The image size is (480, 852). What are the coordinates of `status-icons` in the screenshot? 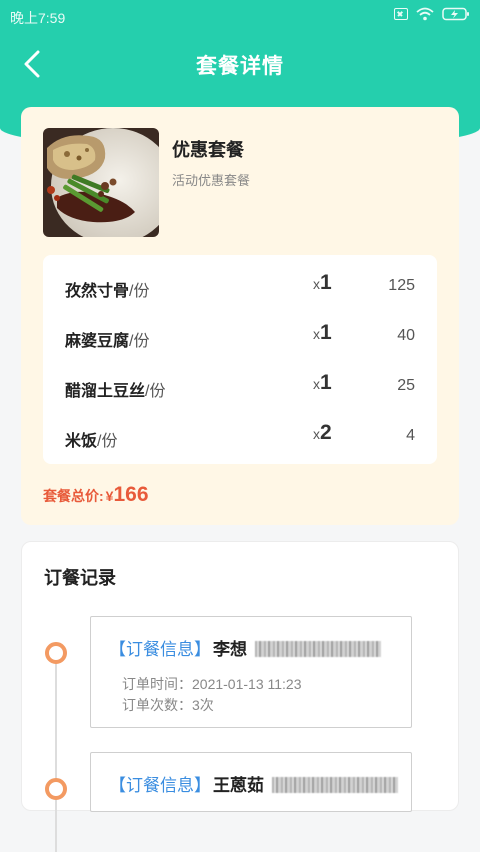 It's located at (432, 14).